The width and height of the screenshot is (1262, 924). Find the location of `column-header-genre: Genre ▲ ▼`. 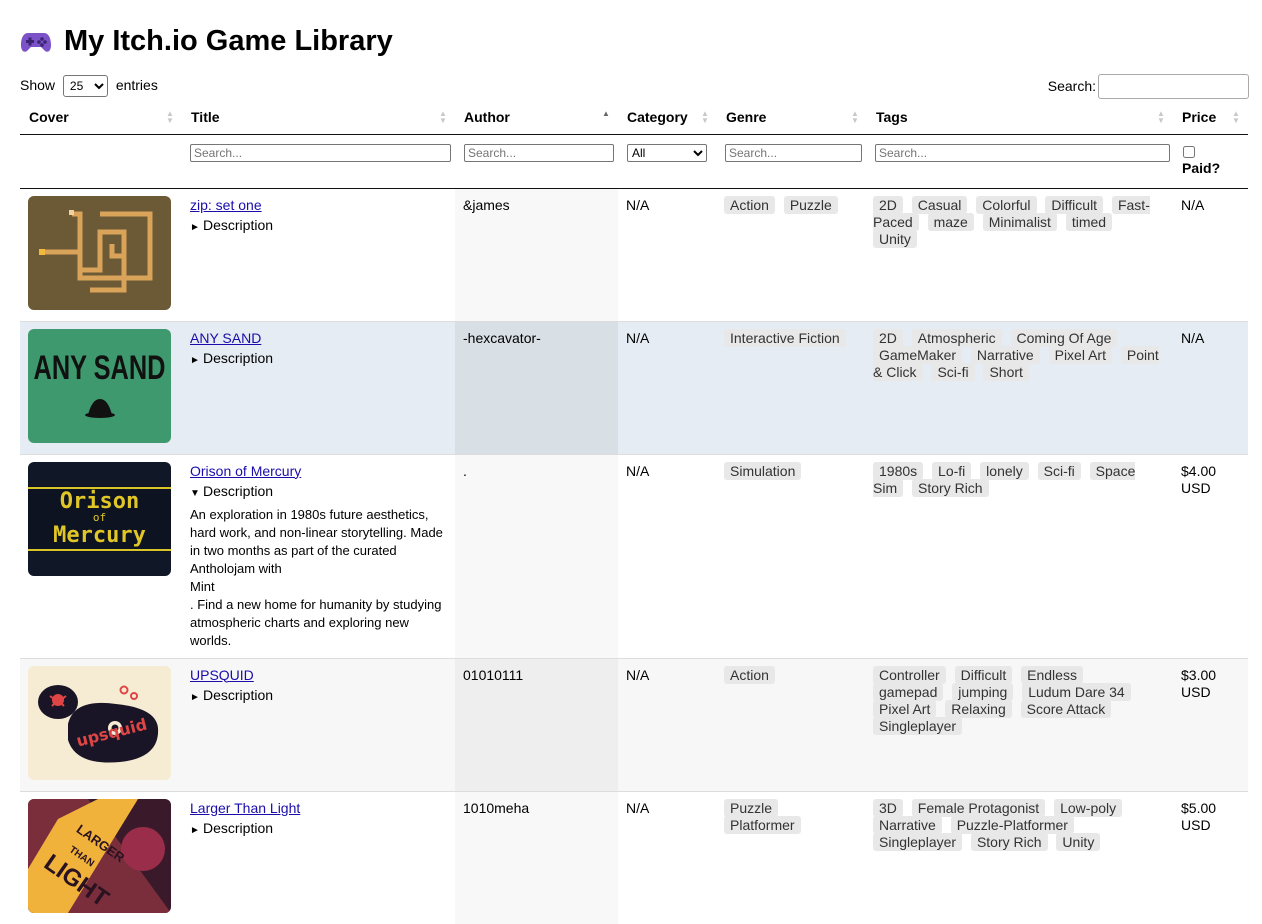

column-header-genre: Genre ▲ ▼ is located at coordinates (792, 117).